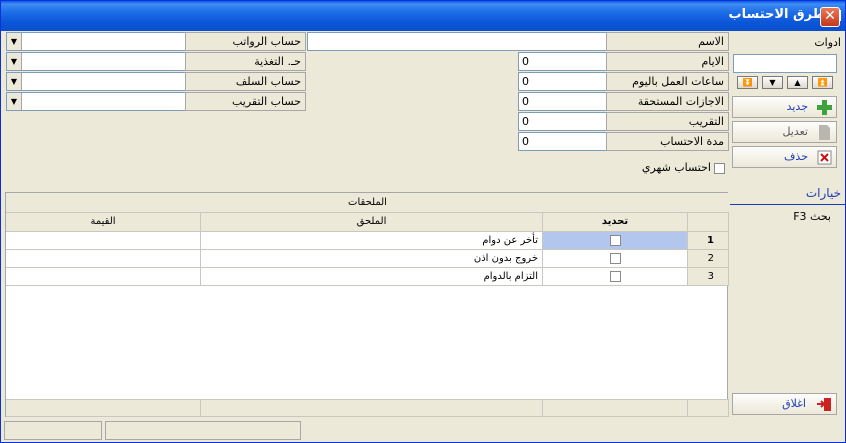 The width and height of the screenshot is (846, 443). I want to click on rounding-account-select, so click(96, 101).